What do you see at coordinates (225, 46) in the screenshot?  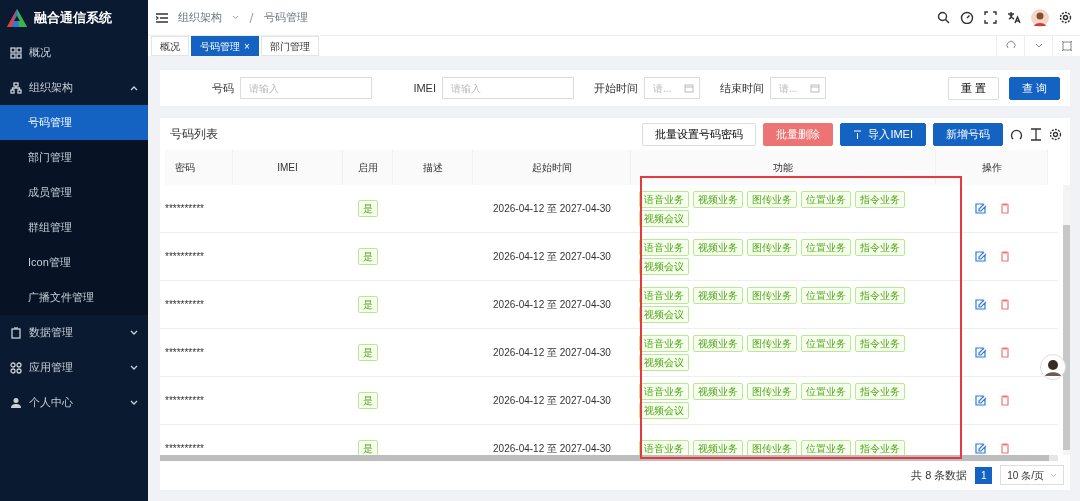 I see `tab: 号码管理 ×` at bounding box center [225, 46].